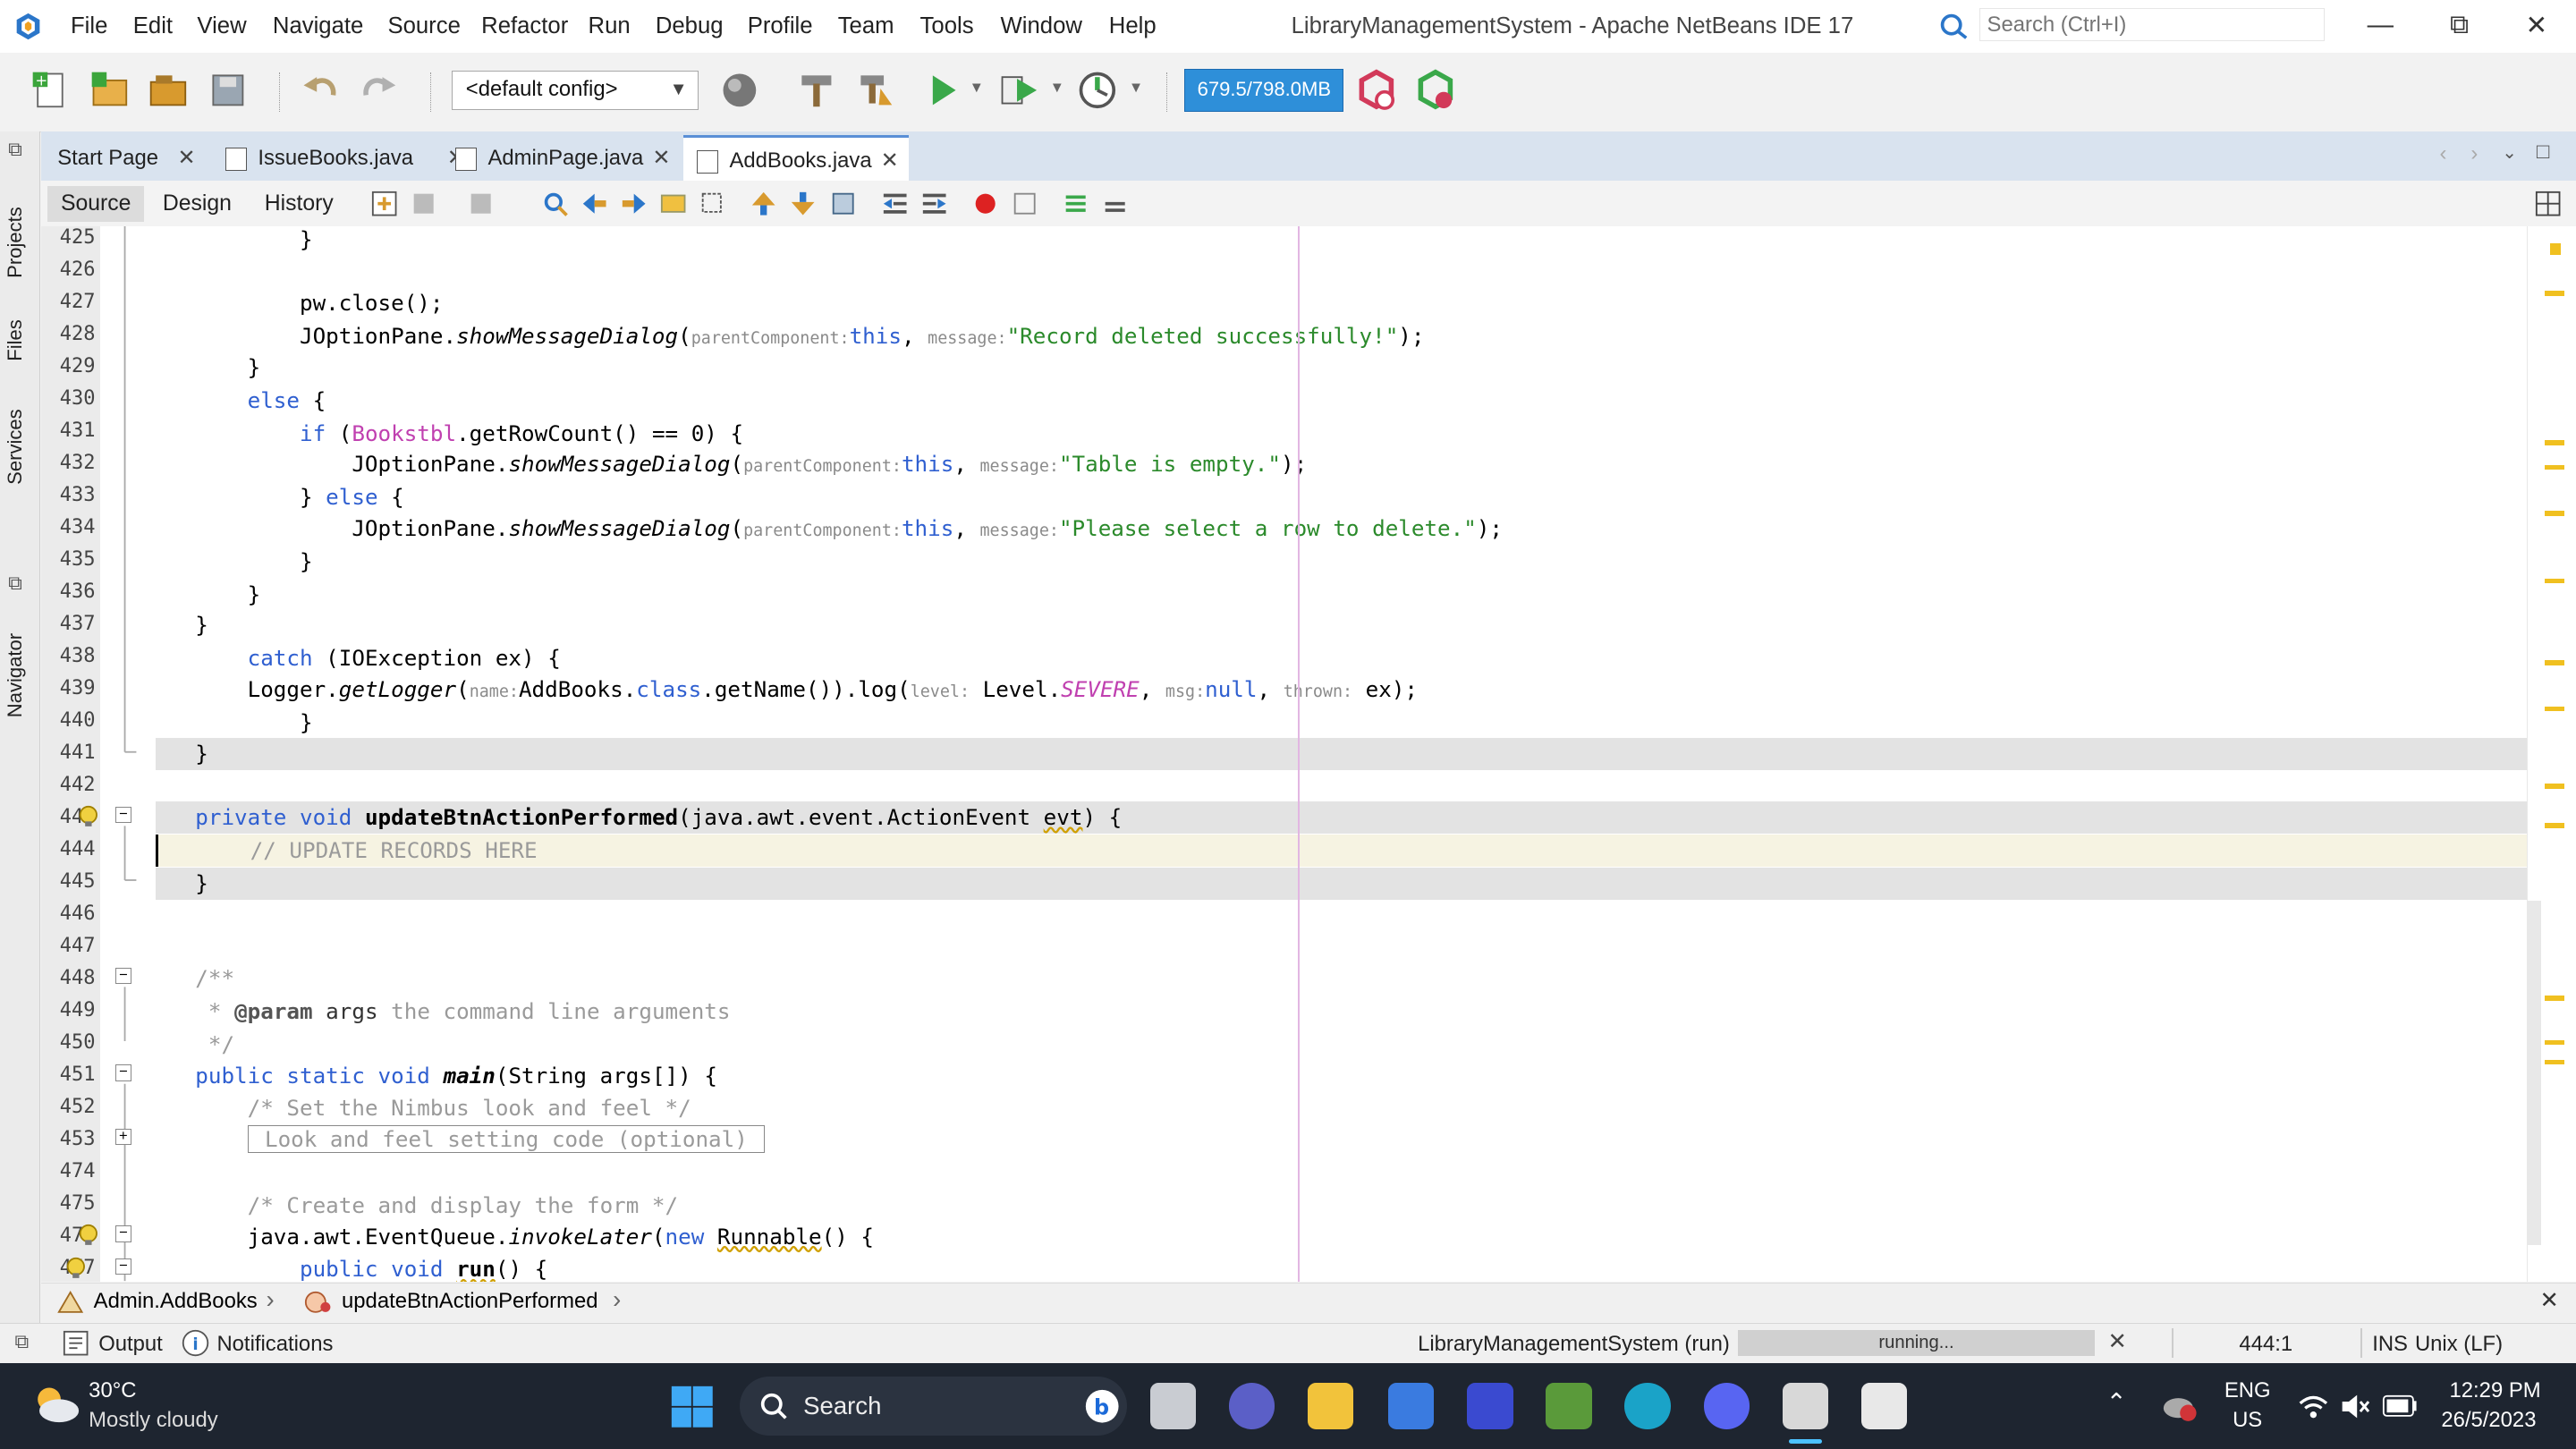 The height and width of the screenshot is (1449, 2576). Describe the element at coordinates (1341, 1045) in the screenshot. I see `code-line: */` at that location.